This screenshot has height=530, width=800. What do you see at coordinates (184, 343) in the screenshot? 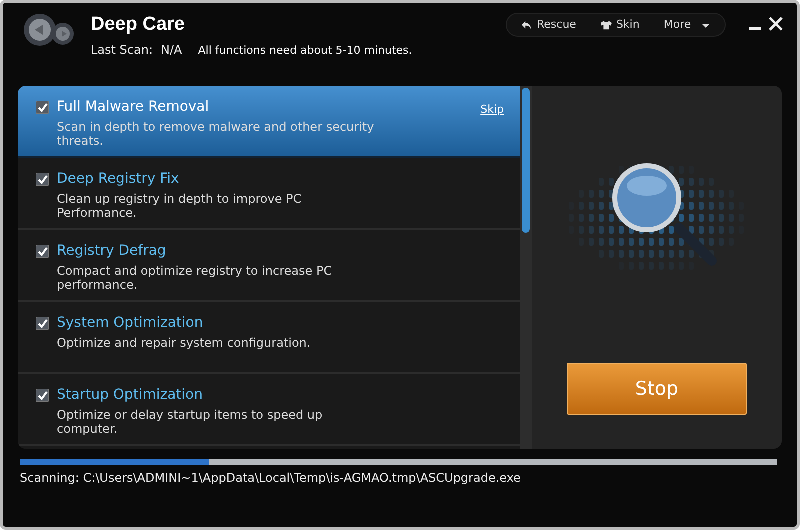
I see `task-description: Optimize and repair system configuration.` at bounding box center [184, 343].